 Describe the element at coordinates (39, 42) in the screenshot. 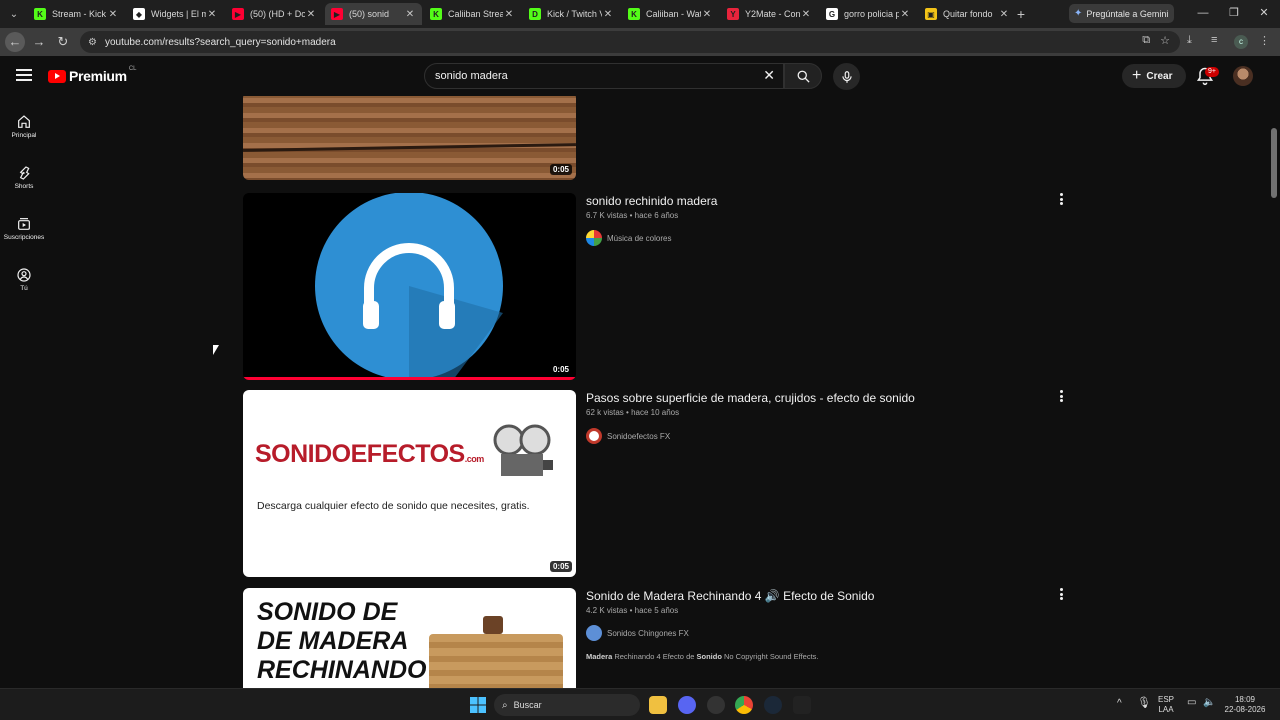

I see `forward-button: →` at that location.